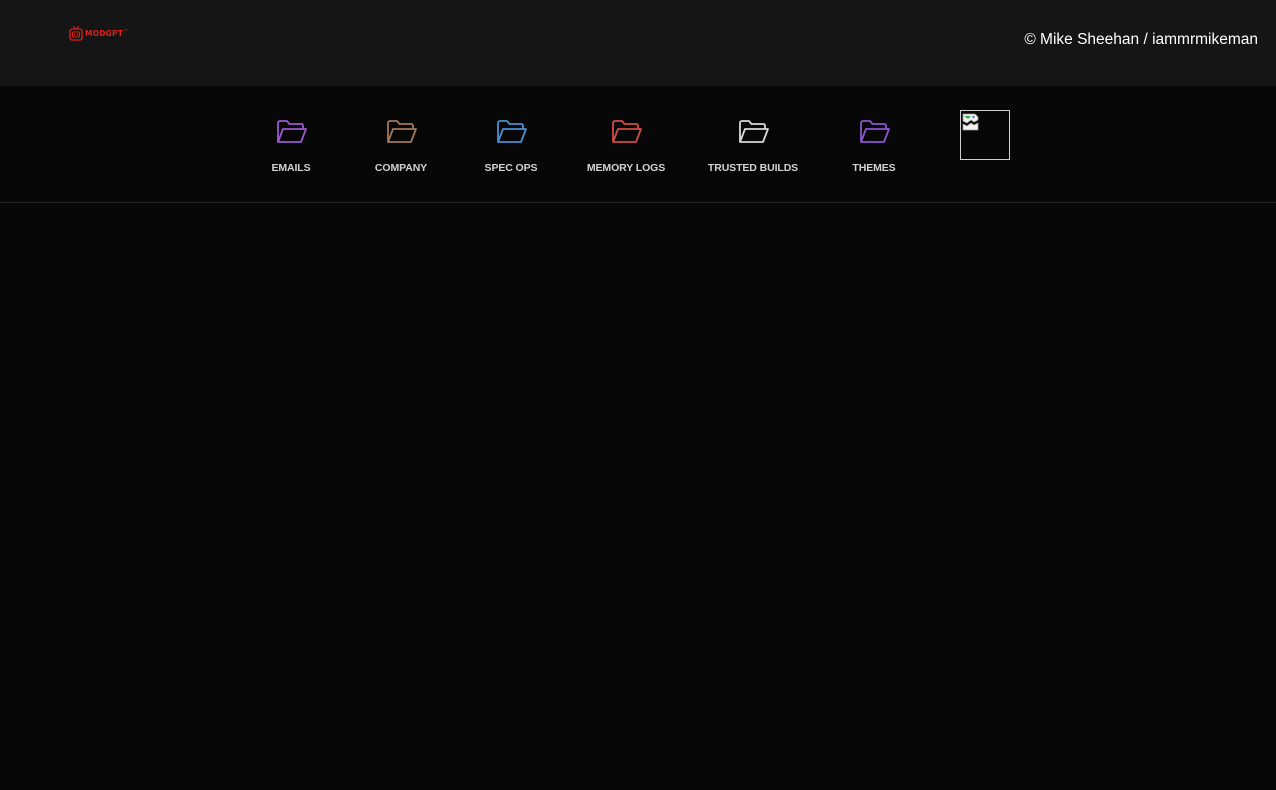  Describe the element at coordinates (104, 33) in the screenshot. I see `logo-text: MODGPT` at that location.